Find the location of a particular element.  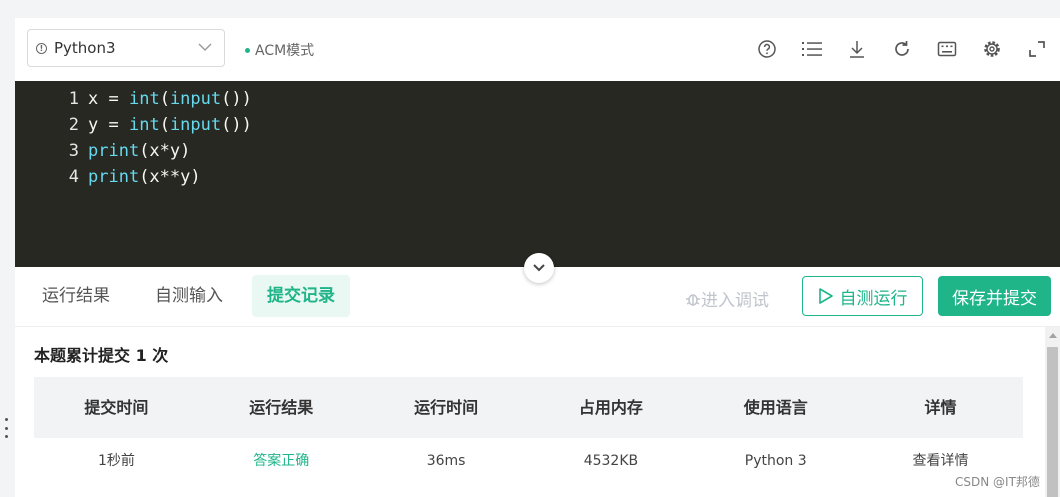

debug-label: 进入调试 is located at coordinates (735, 301).